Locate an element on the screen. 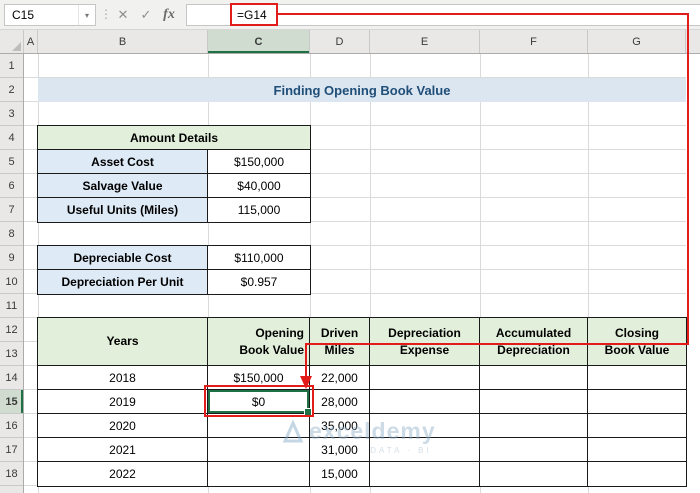  cell-e14 is located at coordinates (425, 378).